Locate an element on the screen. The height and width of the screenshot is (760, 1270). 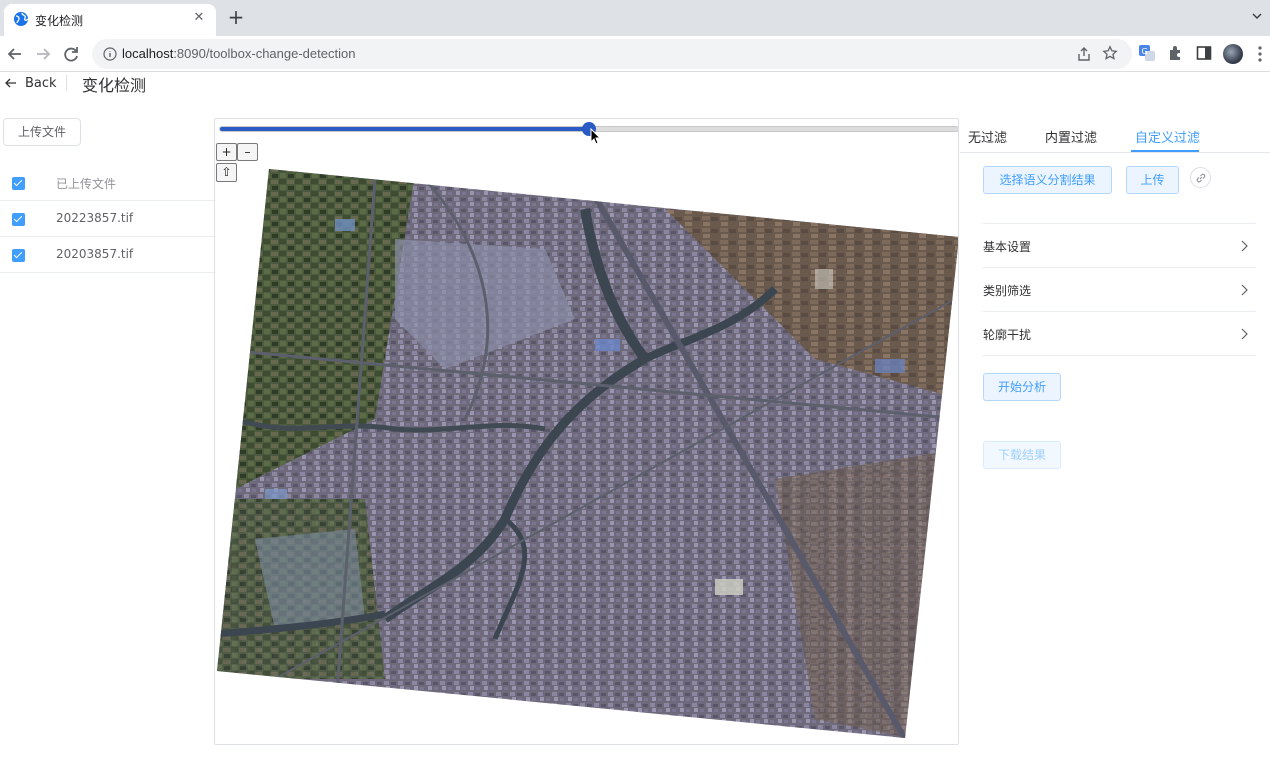
file-name: 20223857.tif is located at coordinates (95, 218).